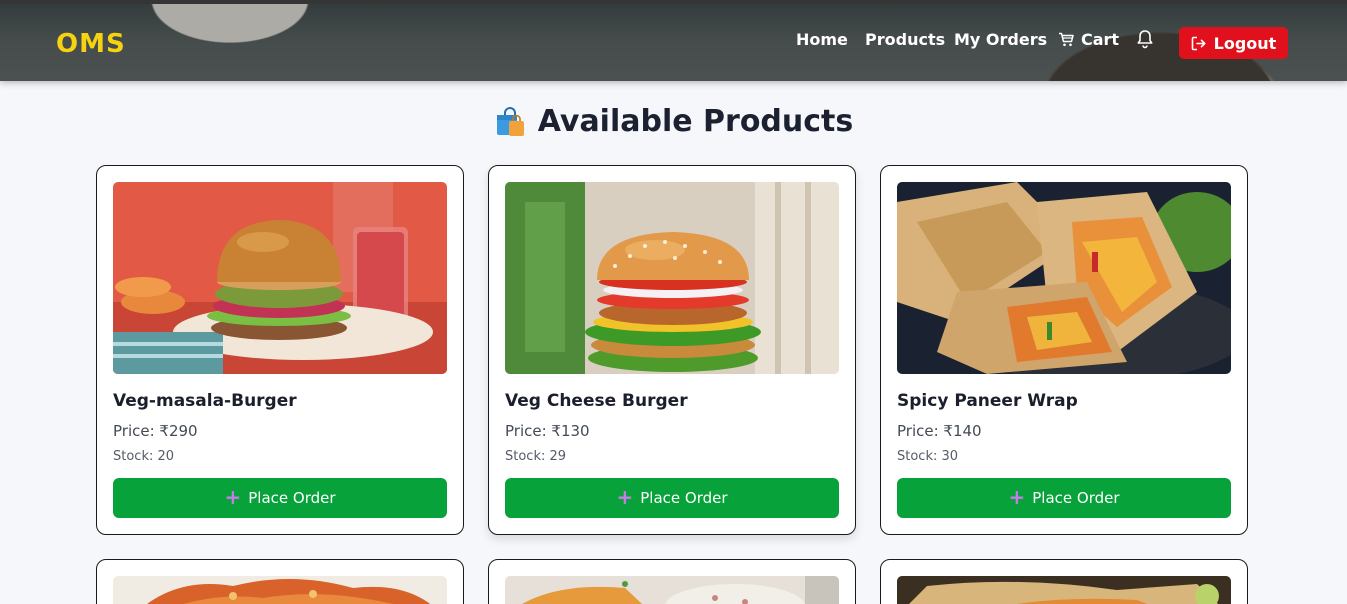 The height and width of the screenshot is (604, 1347). Describe the element at coordinates (695, 121) in the screenshot. I see `page-title: Available Products` at that location.